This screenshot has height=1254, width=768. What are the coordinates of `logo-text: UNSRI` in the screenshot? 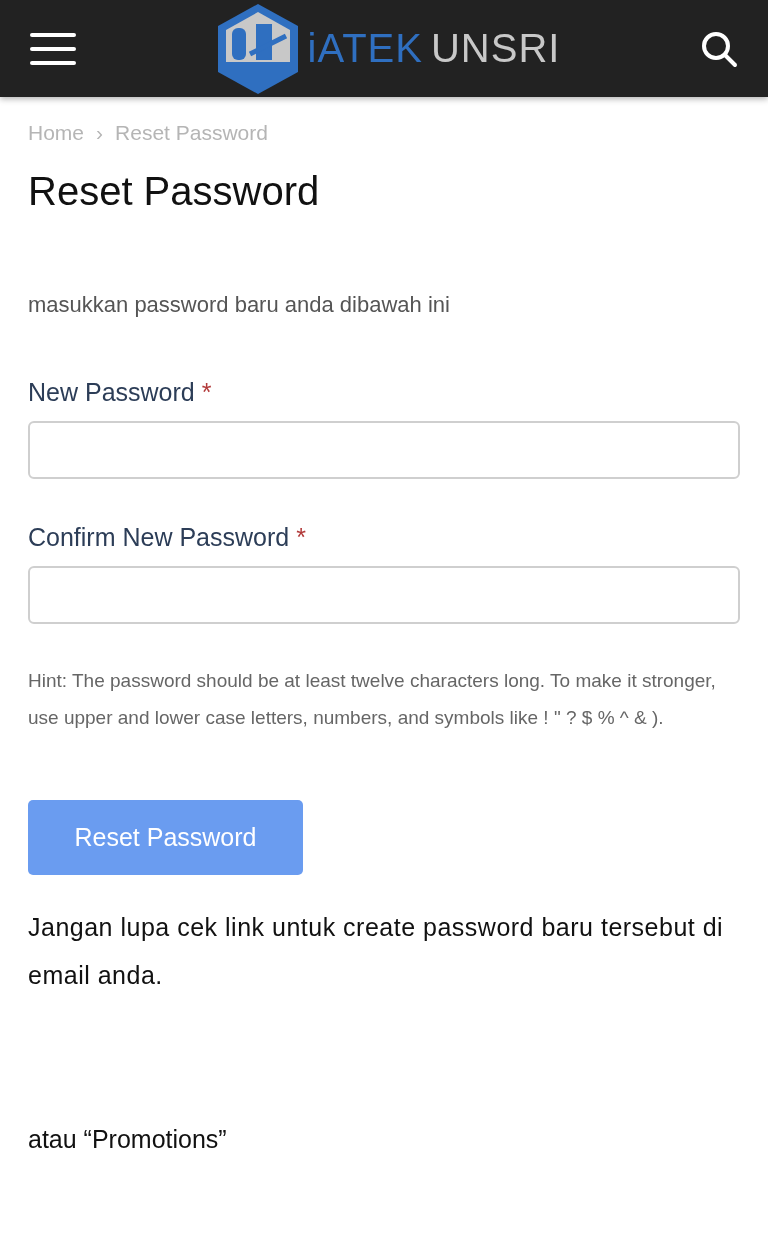 It's located at (495, 48).